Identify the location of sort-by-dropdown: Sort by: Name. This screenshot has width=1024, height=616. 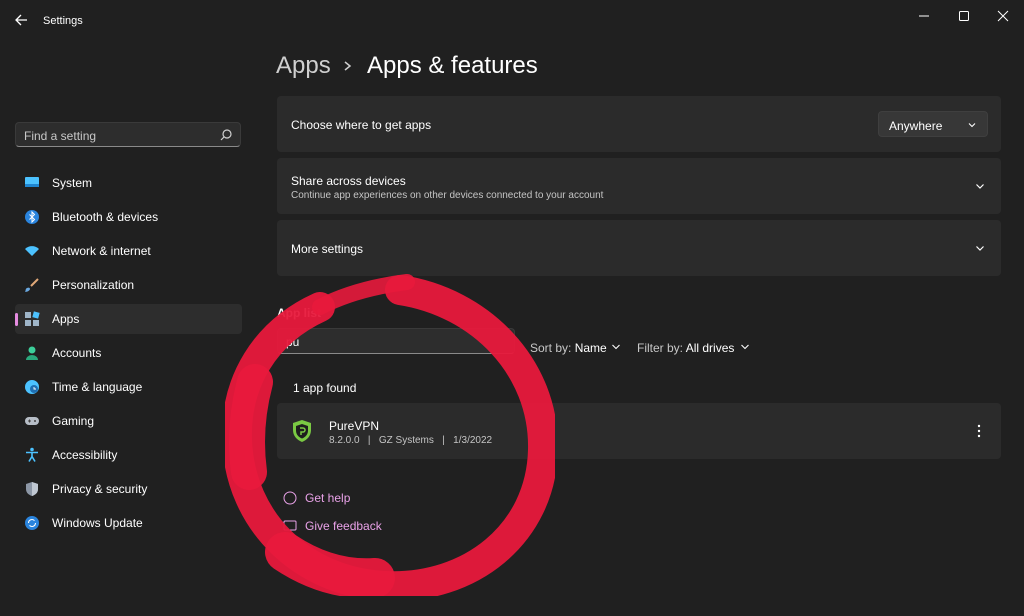
(568, 348).